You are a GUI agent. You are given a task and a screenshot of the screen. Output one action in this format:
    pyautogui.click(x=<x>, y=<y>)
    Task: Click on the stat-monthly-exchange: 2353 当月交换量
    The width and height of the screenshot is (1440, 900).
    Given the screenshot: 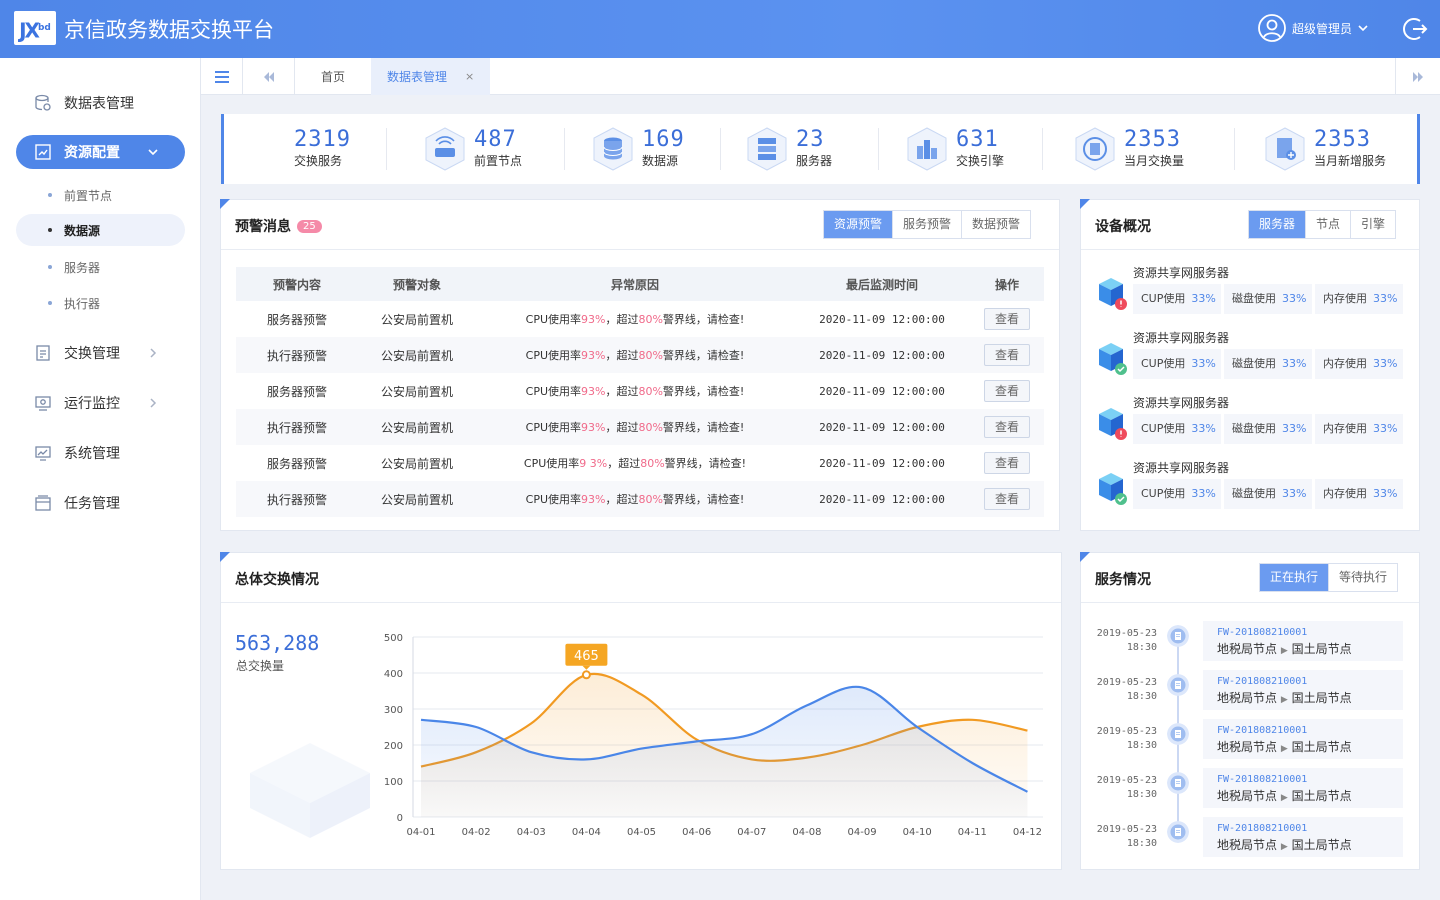 What is the action you would take?
    pyautogui.click(x=1128, y=149)
    